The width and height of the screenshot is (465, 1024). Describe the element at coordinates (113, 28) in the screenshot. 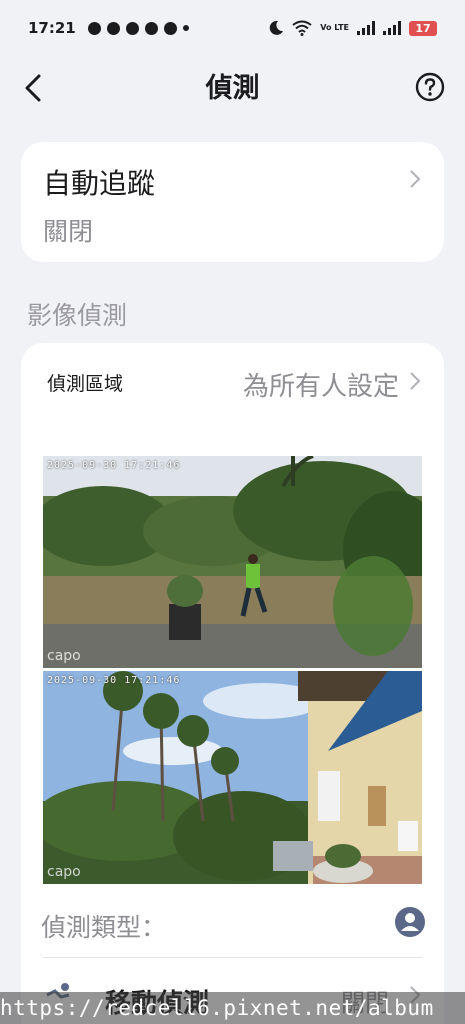

I see `contacts-icon` at that location.